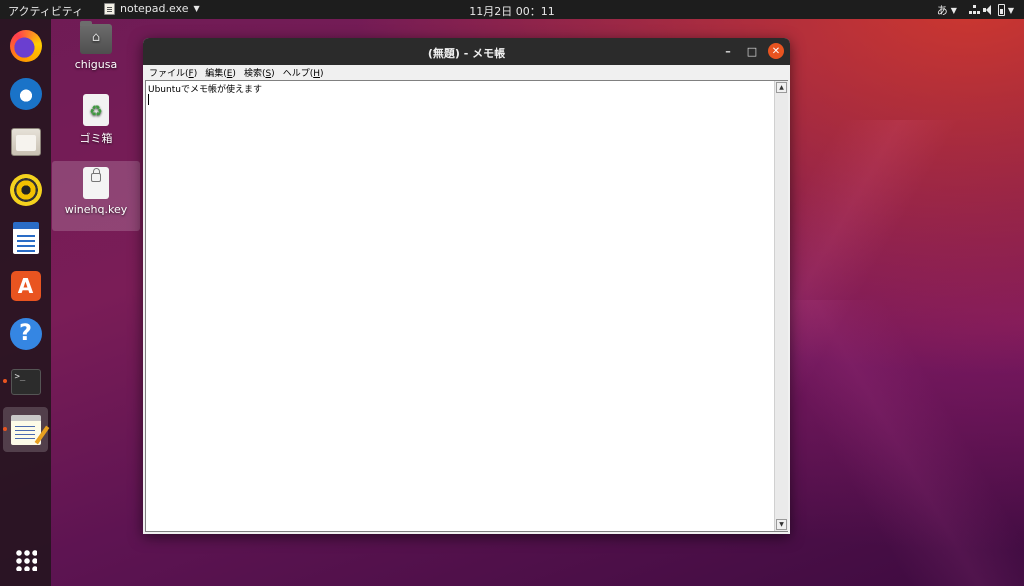 The width and height of the screenshot is (1024, 586). I want to click on desktop-icon-trash: ゴミ箱, so click(96, 122).